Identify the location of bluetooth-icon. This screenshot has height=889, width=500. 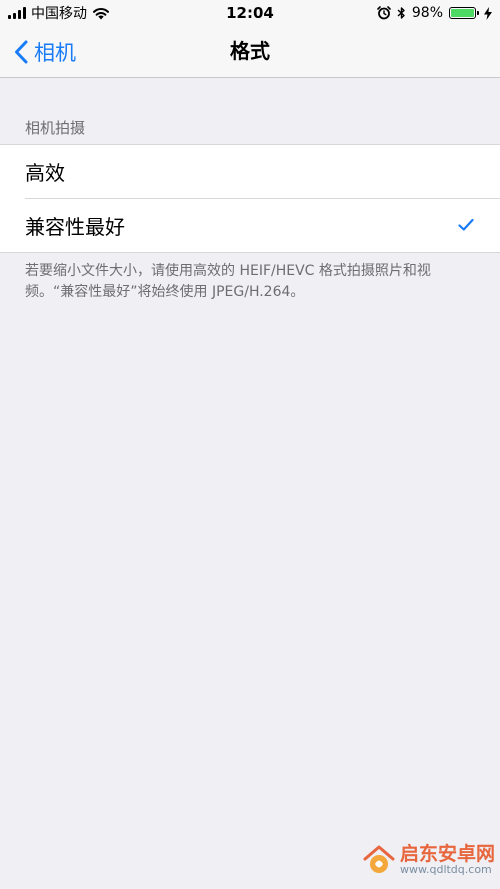
(401, 13).